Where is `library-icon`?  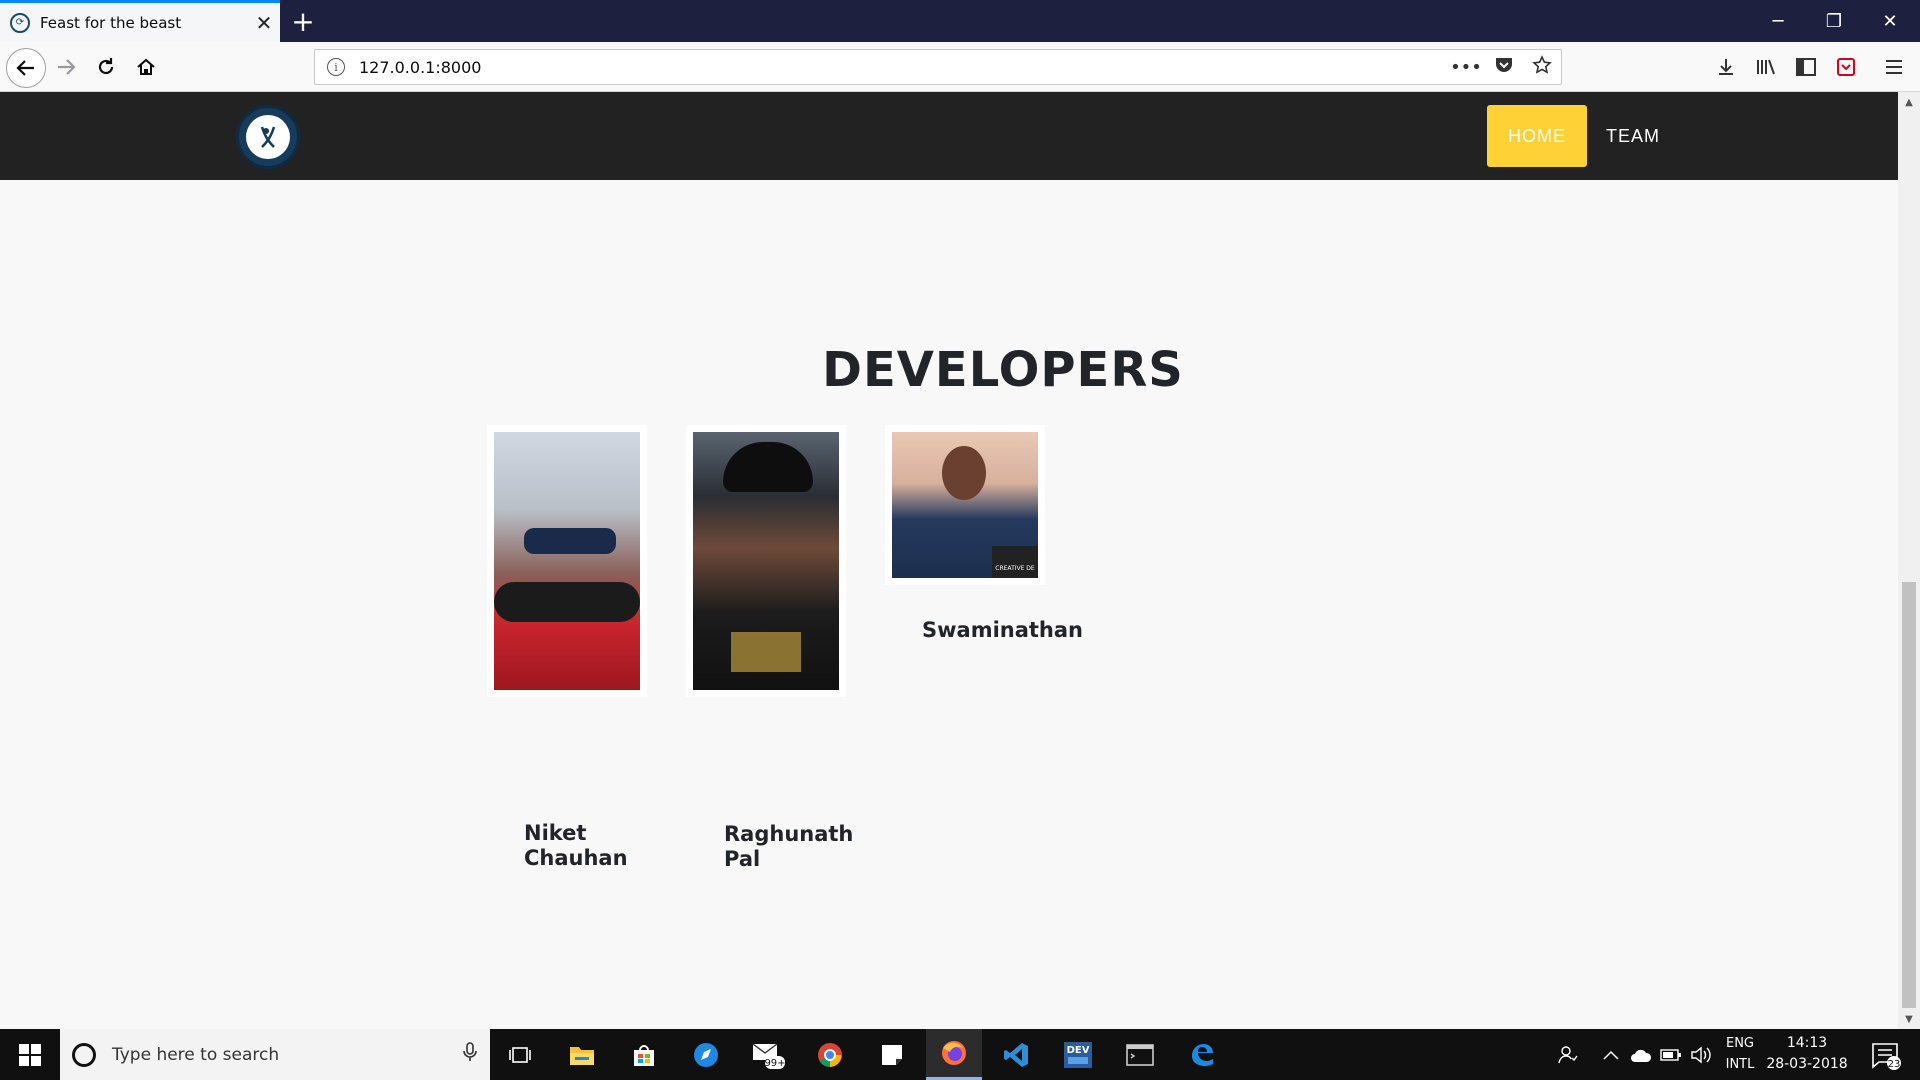 library-icon is located at coordinates (1766, 67).